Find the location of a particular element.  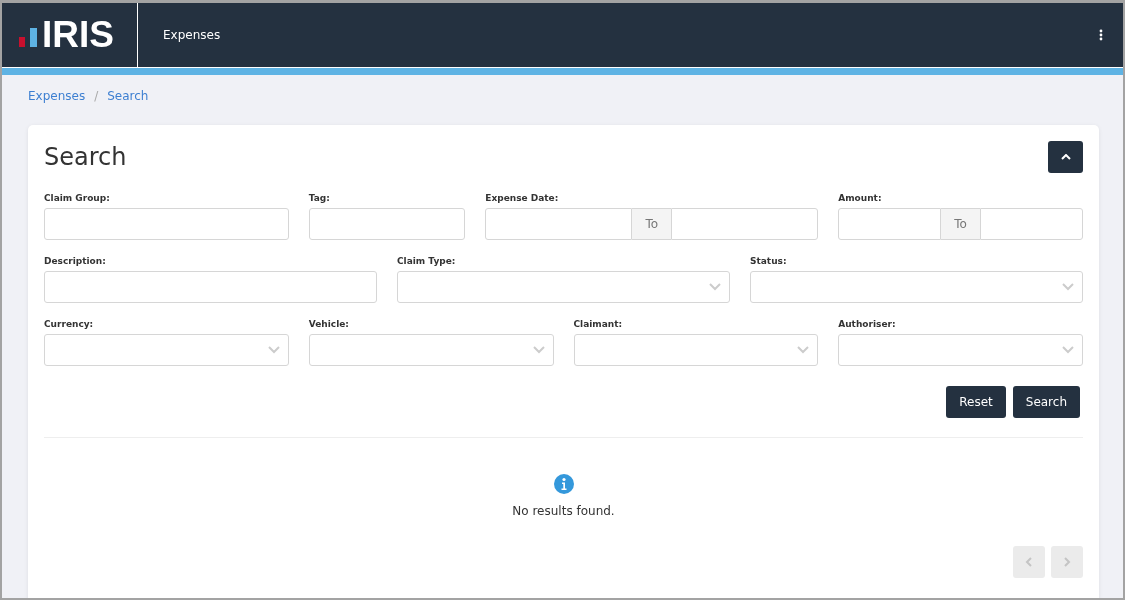

info-icon is located at coordinates (563, 484).